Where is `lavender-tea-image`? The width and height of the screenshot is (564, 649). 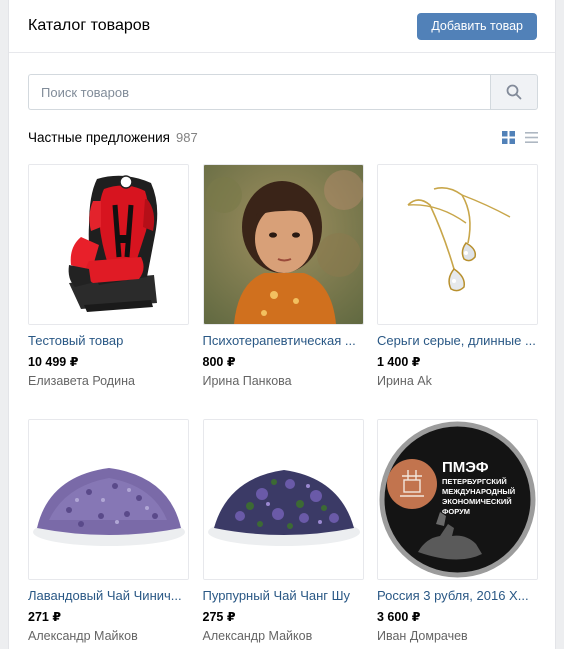 lavender-tea-image is located at coordinates (108, 499).